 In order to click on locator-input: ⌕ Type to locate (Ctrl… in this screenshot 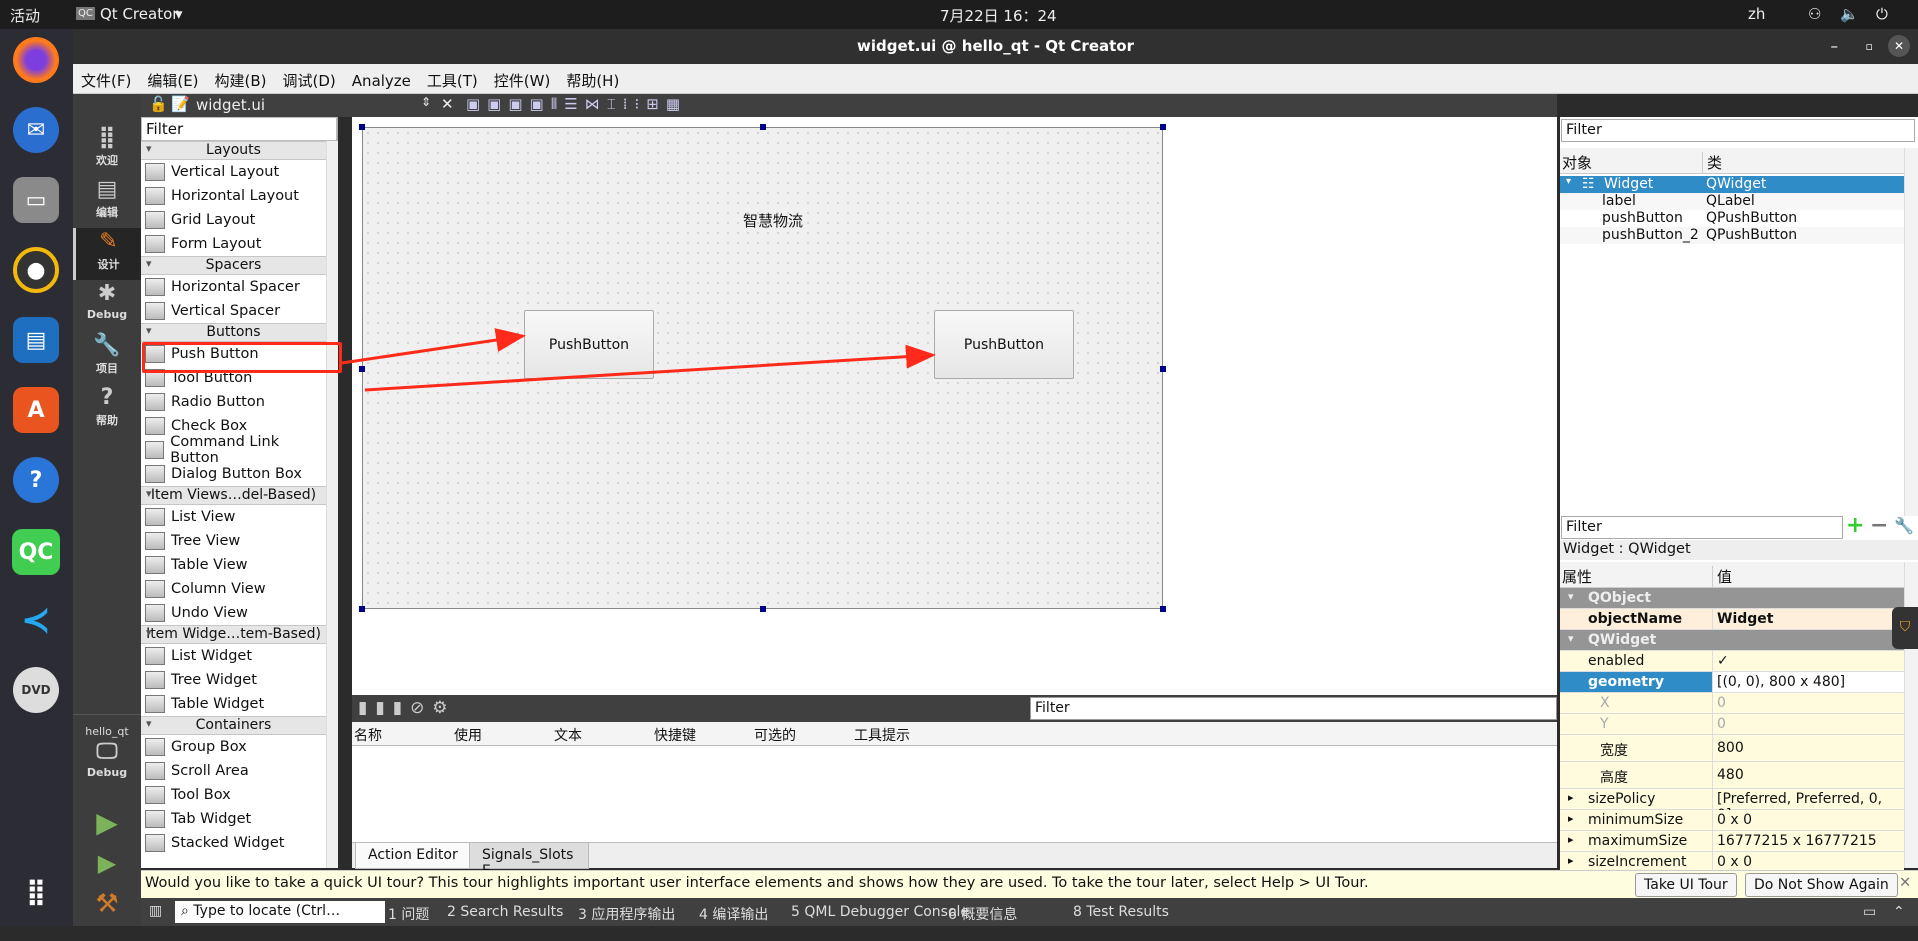, I will do `click(280, 912)`.